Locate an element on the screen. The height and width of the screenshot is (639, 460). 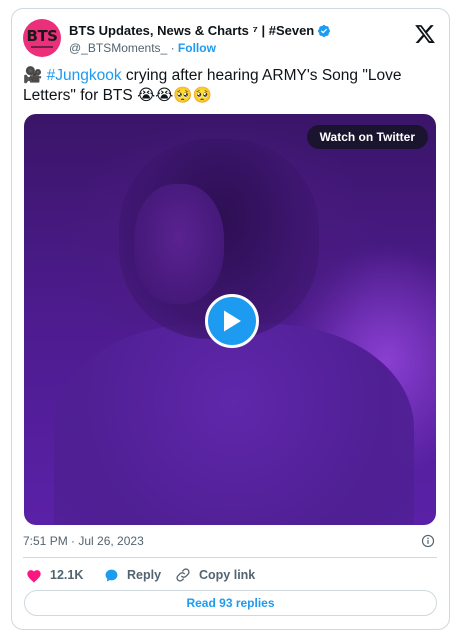
video-figure-hand is located at coordinates (179, 244).